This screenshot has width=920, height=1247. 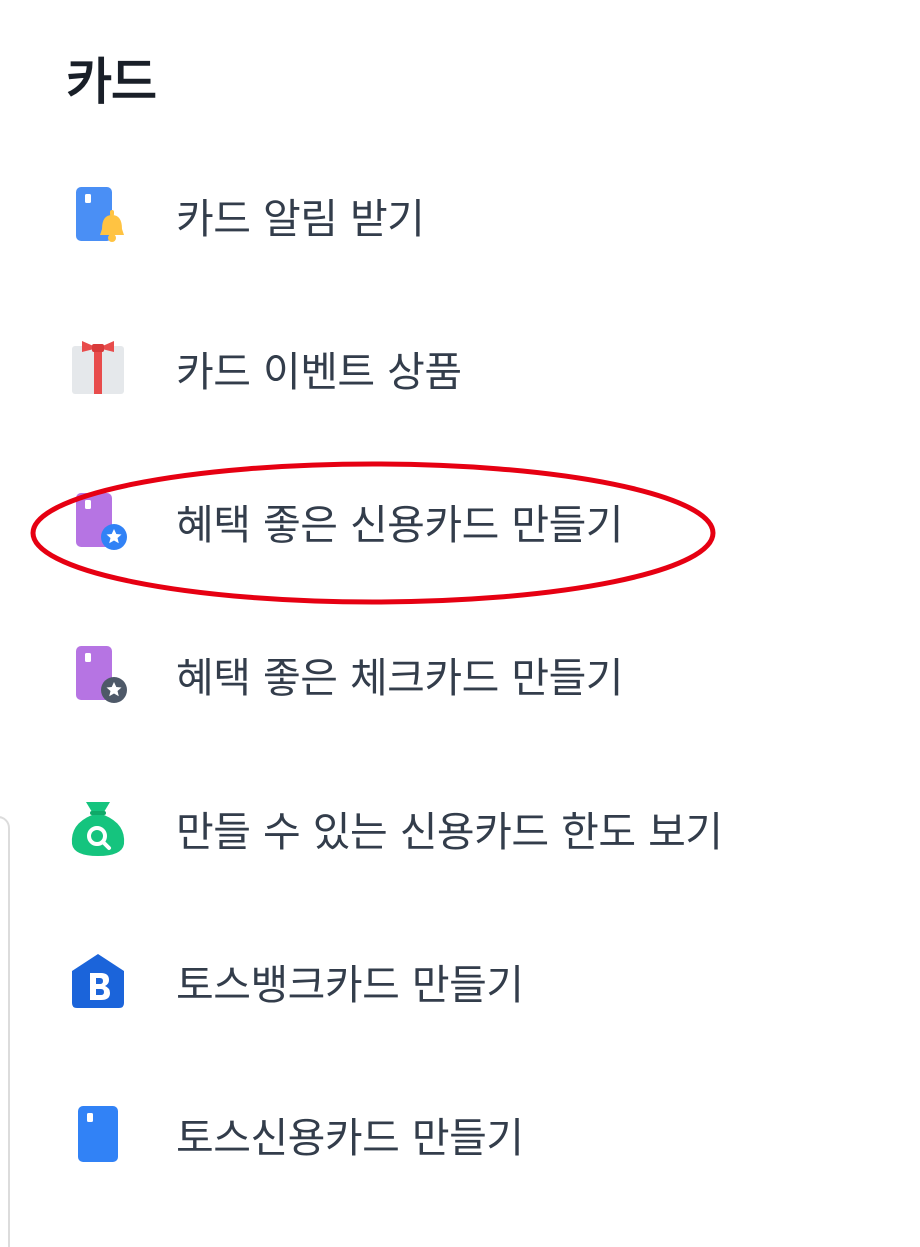 I want to click on menu-item-card-event-products: 카드 이벤트 상품, so click(x=460, y=368).